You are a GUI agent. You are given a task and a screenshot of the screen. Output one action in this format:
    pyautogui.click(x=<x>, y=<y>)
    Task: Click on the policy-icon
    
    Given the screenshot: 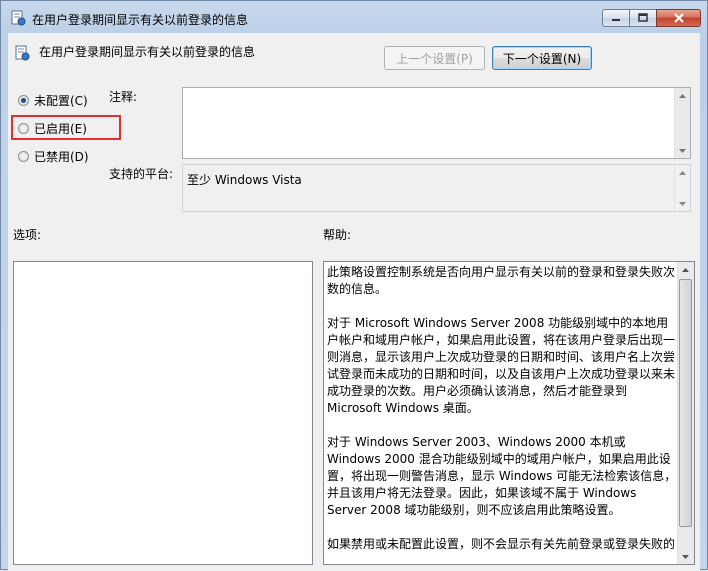 What is the action you would take?
    pyautogui.click(x=18, y=18)
    